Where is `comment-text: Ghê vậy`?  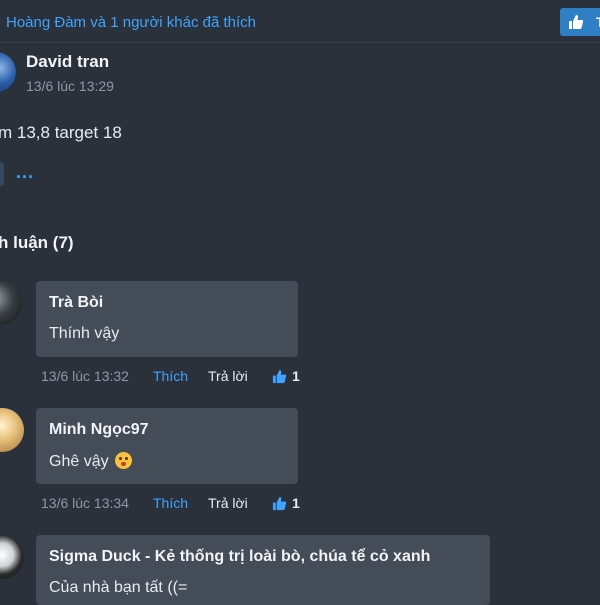 comment-text: Ghê vậy is located at coordinates (79, 461).